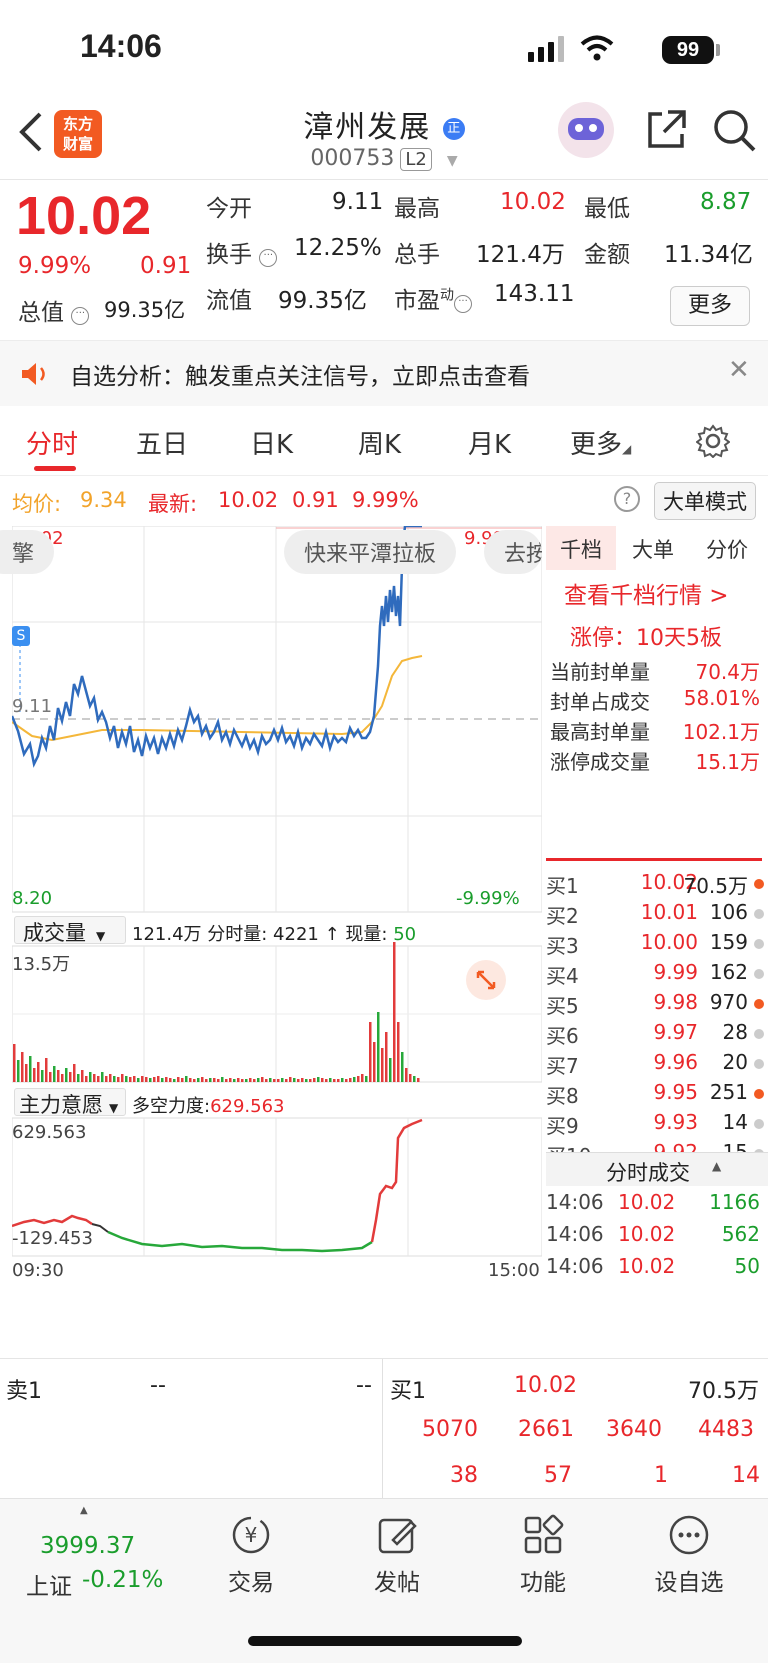 The width and height of the screenshot is (768, 1663). I want to click on amount-value: 11.34亿, so click(708, 255).